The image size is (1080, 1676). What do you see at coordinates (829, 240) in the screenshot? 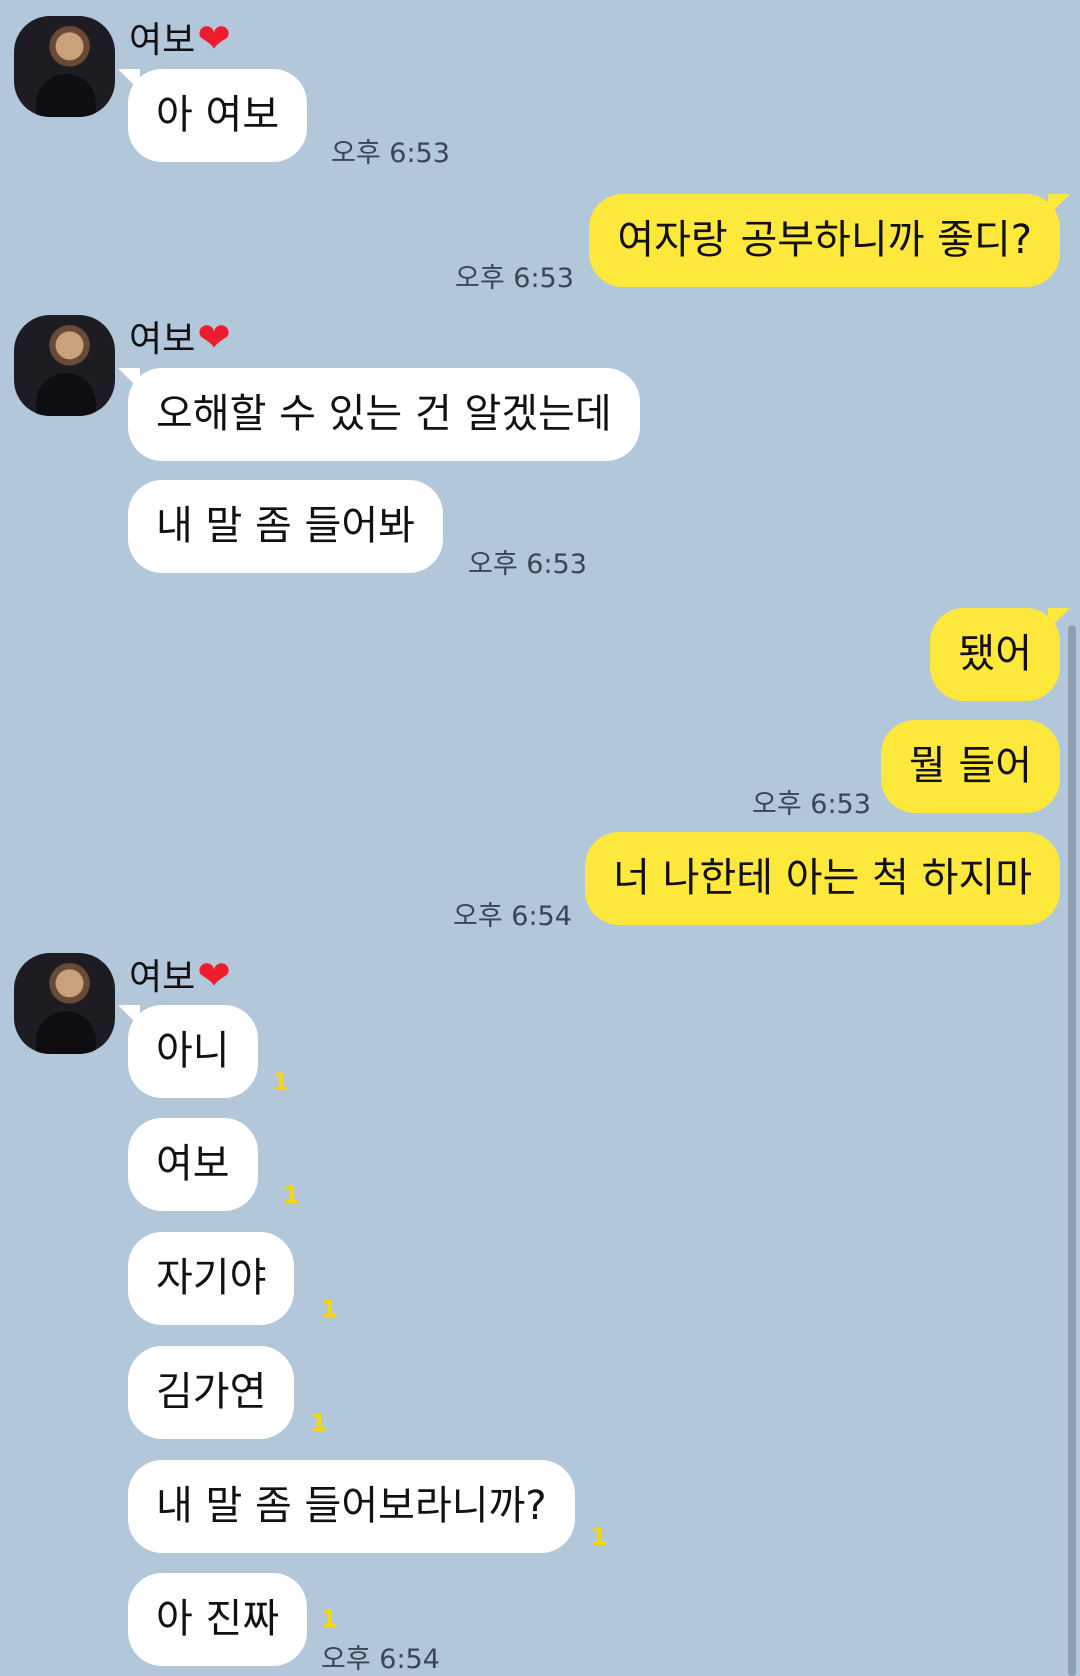
I see `message-bubble: 여자랑 공부하니까 좋디?` at bounding box center [829, 240].